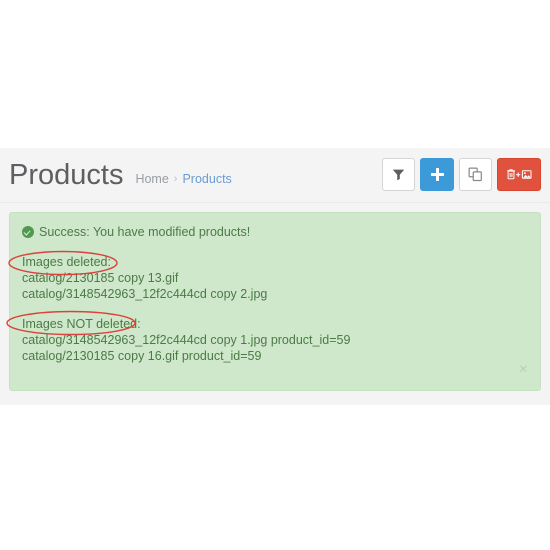 This screenshot has width=550, height=550. Describe the element at coordinates (274, 324) in the screenshot. I see `images-not-deleted-label-row: Images NOT deleted:` at that location.